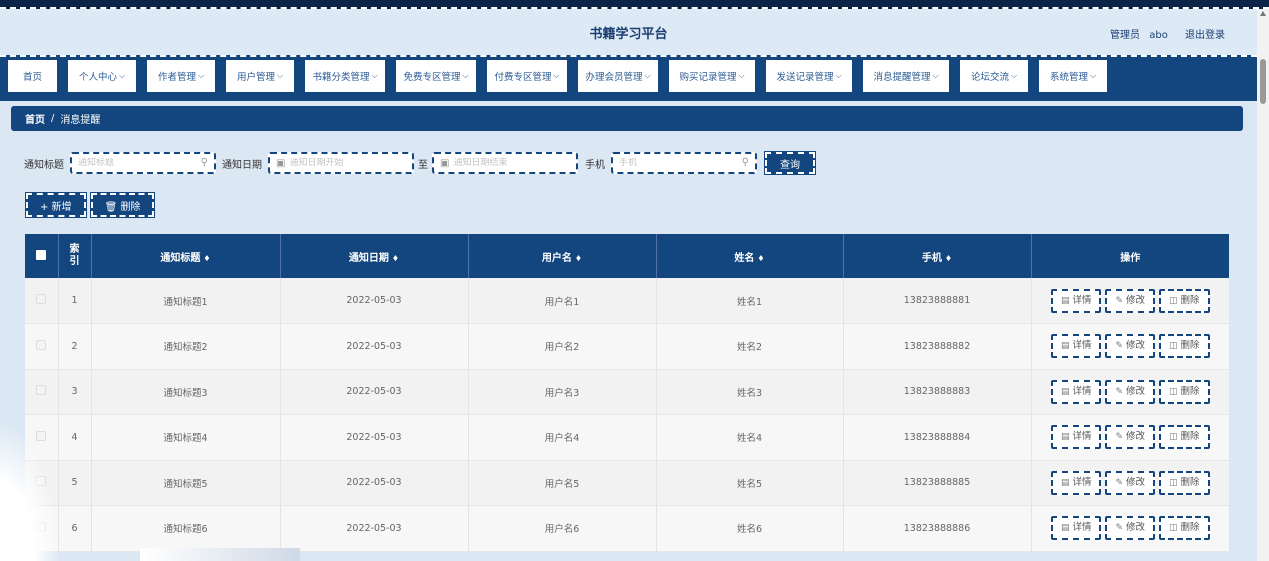 The image size is (1269, 561). I want to click on col-name: 姓名 ♦, so click(750, 256).